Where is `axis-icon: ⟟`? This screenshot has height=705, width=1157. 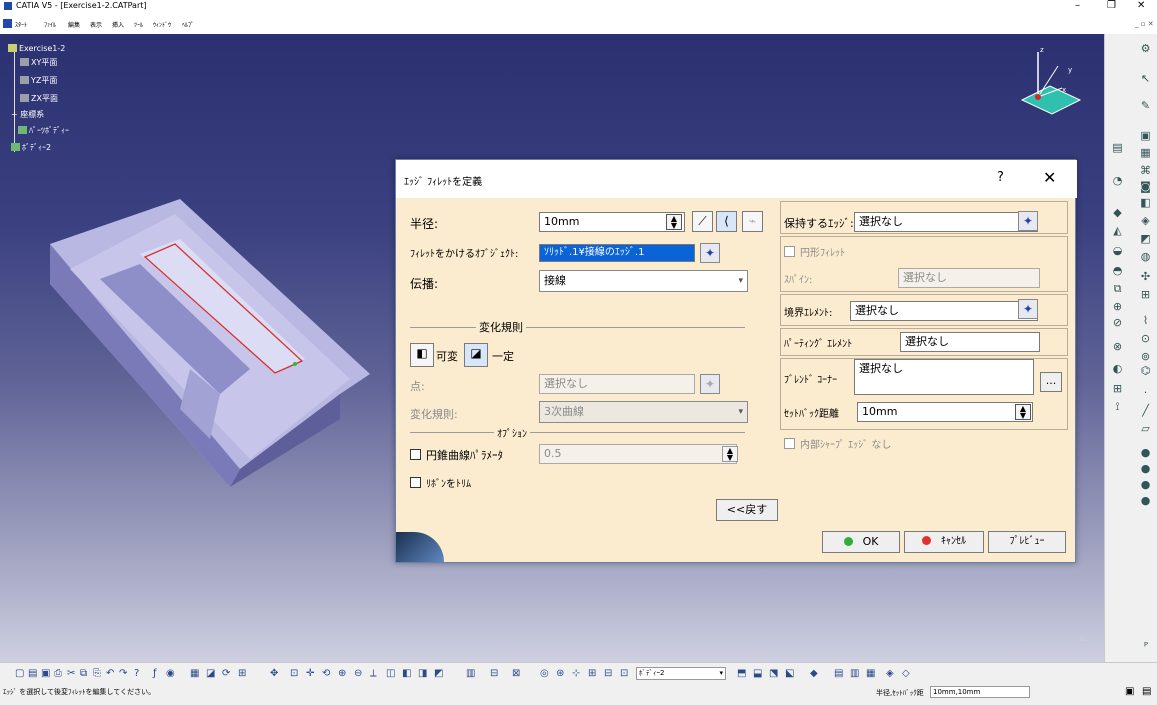 axis-icon: ⟟ is located at coordinates (1117, 406).